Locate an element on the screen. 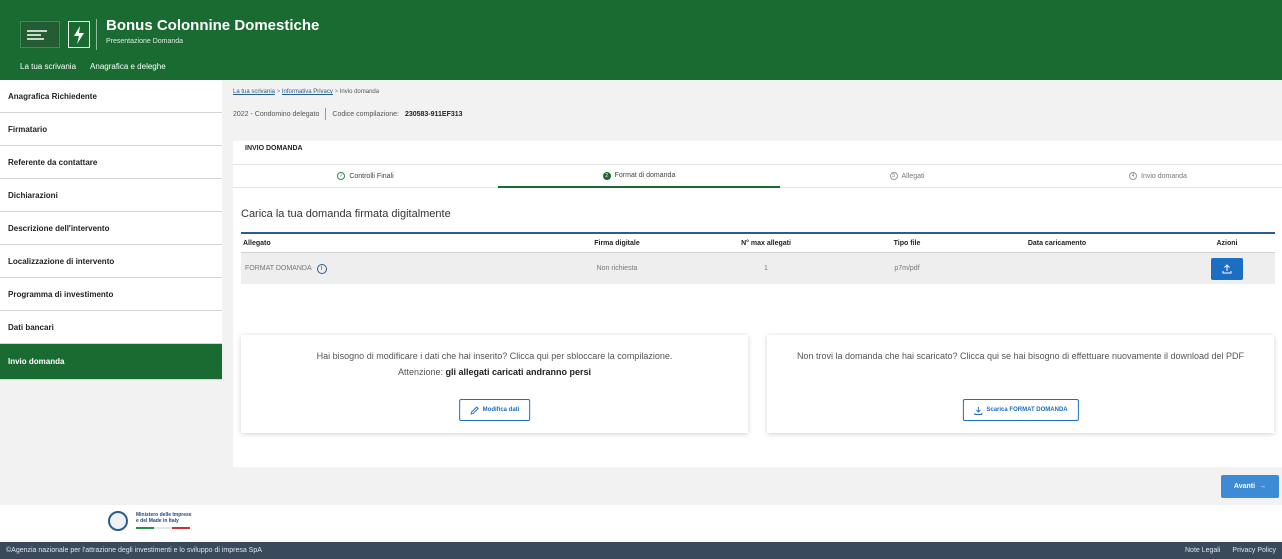 The width and height of the screenshot is (1282, 559). col-azioni: Azioni is located at coordinates (1227, 243).